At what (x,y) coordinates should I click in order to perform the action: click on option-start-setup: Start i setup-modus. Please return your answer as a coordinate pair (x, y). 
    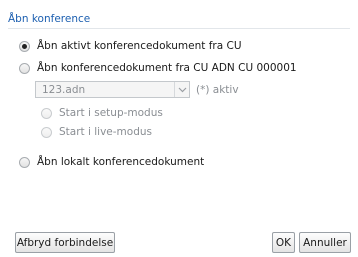
    Looking at the image, I should click on (102, 113).